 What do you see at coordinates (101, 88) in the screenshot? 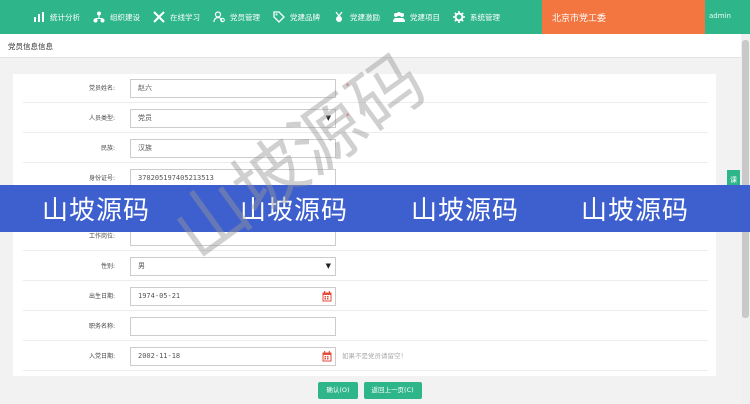
I see `field-label: 党员姓名:` at bounding box center [101, 88].